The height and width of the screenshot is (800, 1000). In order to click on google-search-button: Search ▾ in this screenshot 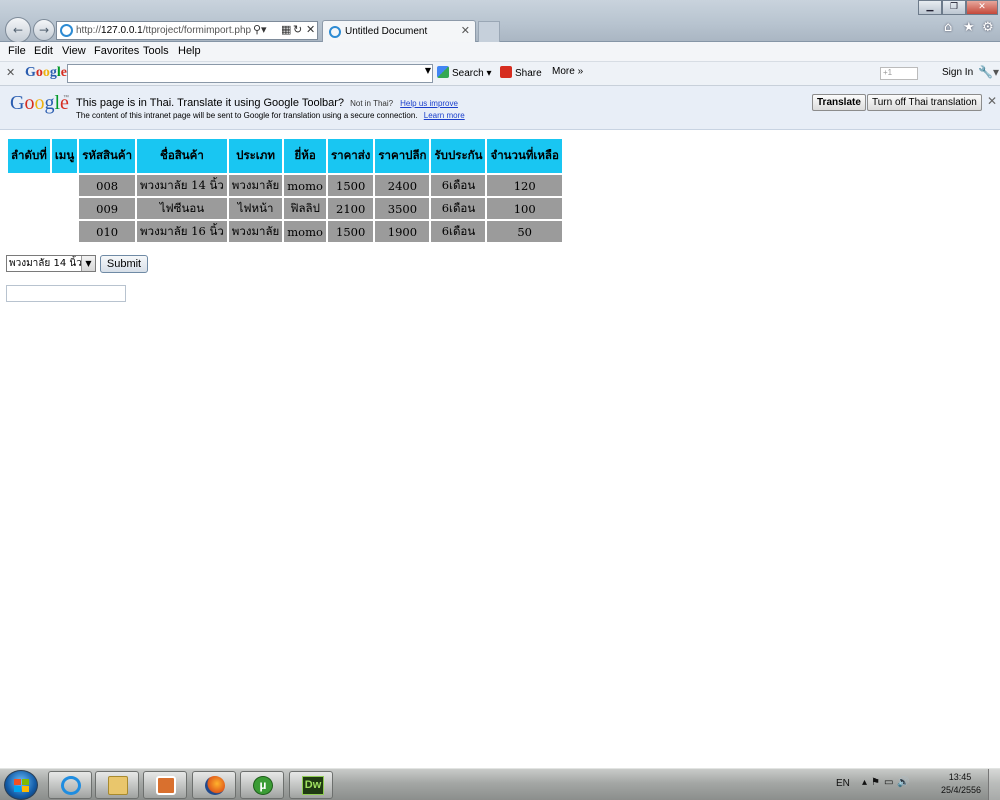, I will do `click(464, 72)`.